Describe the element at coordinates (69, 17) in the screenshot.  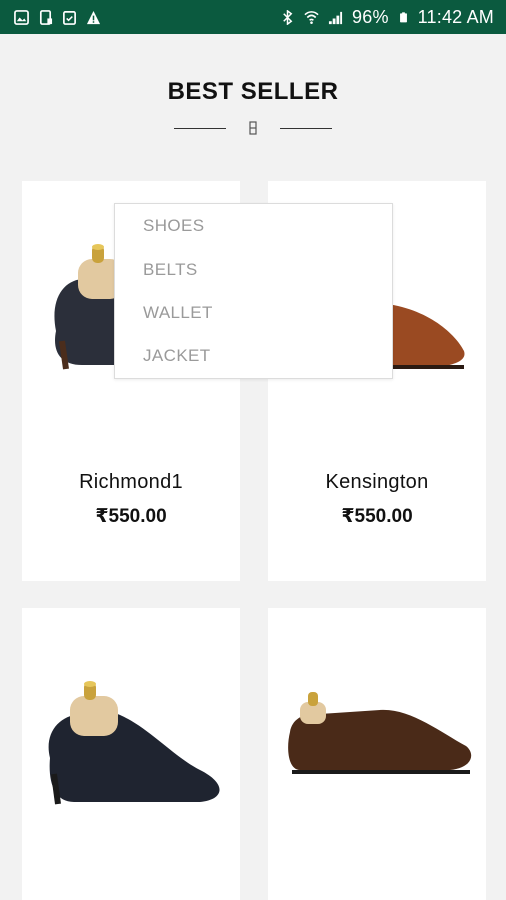
I see `clipboard-icon` at that location.